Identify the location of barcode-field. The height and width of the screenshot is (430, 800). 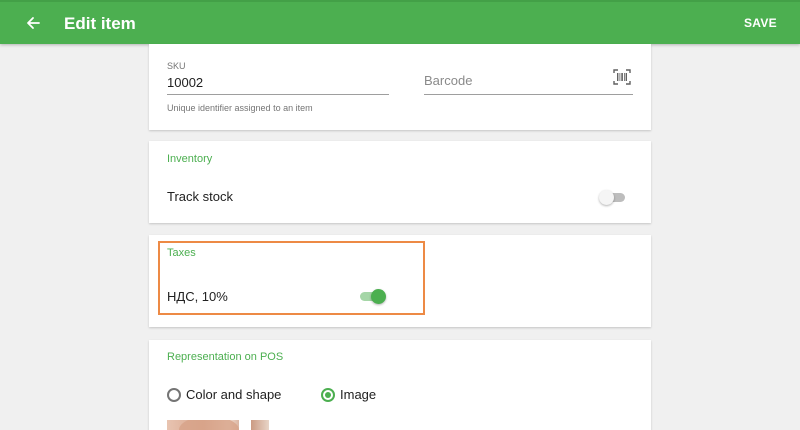
(517, 80).